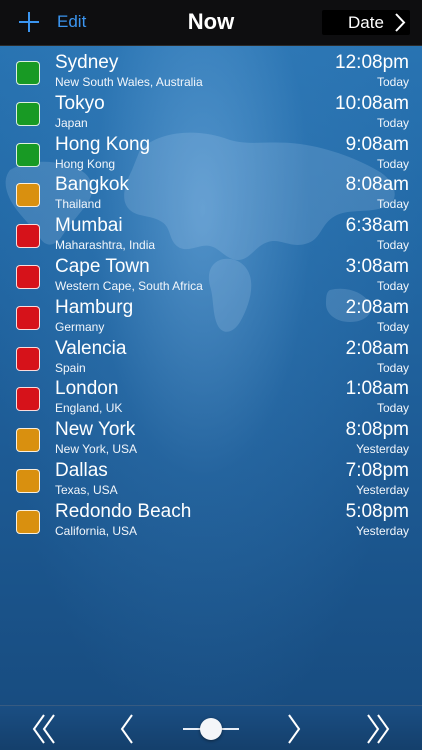  I want to click on city-name: Cape Town, so click(102, 266).